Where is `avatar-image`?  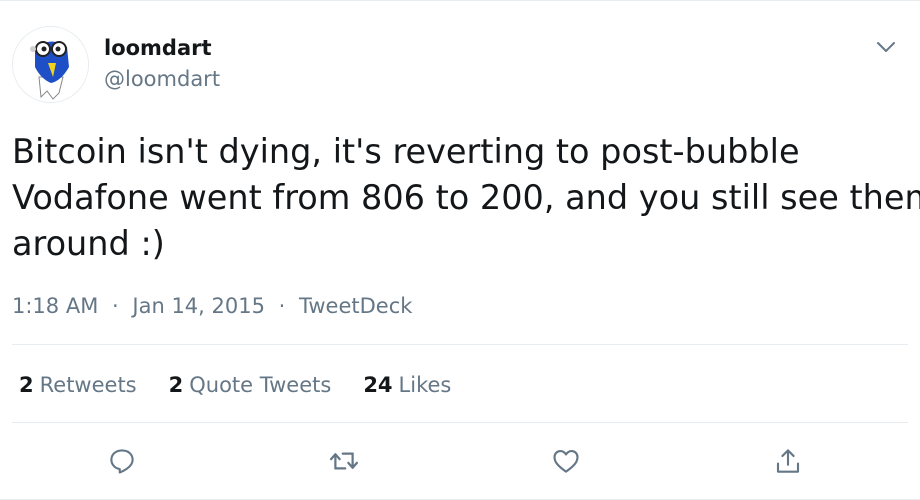 avatar-image is located at coordinates (50, 64).